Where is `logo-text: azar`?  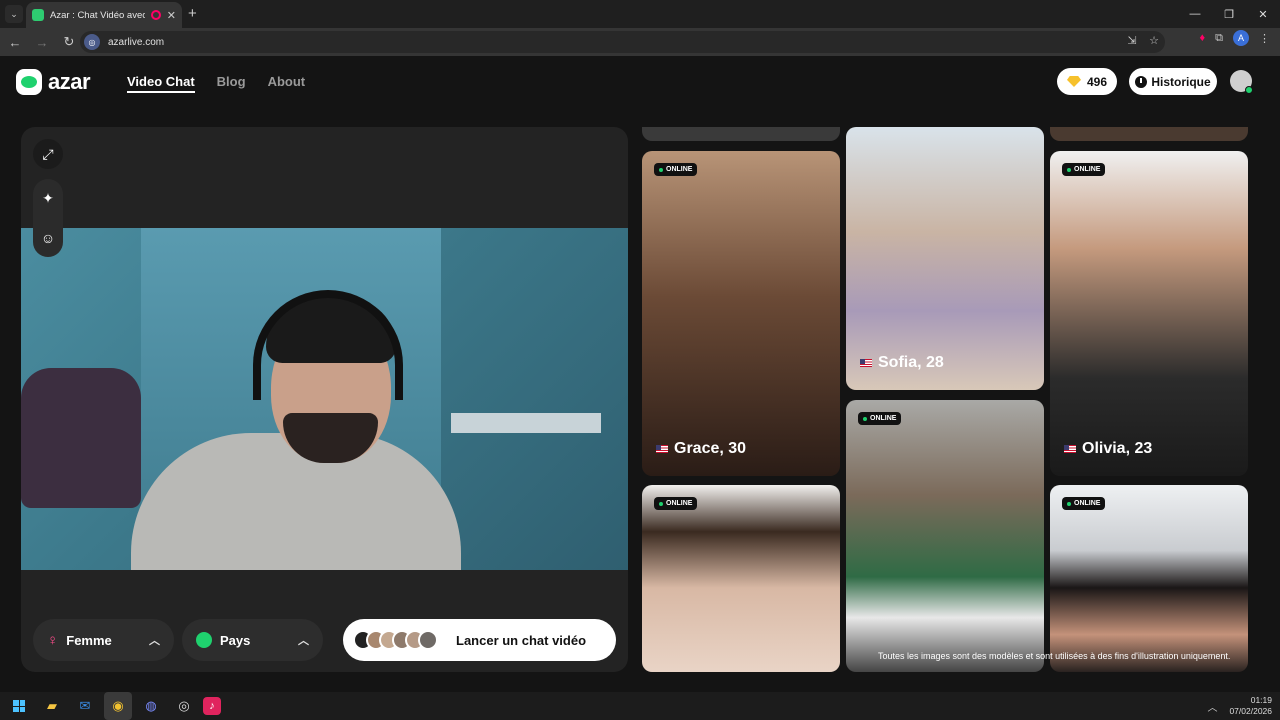
logo-text: azar is located at coordinates (69, 81).